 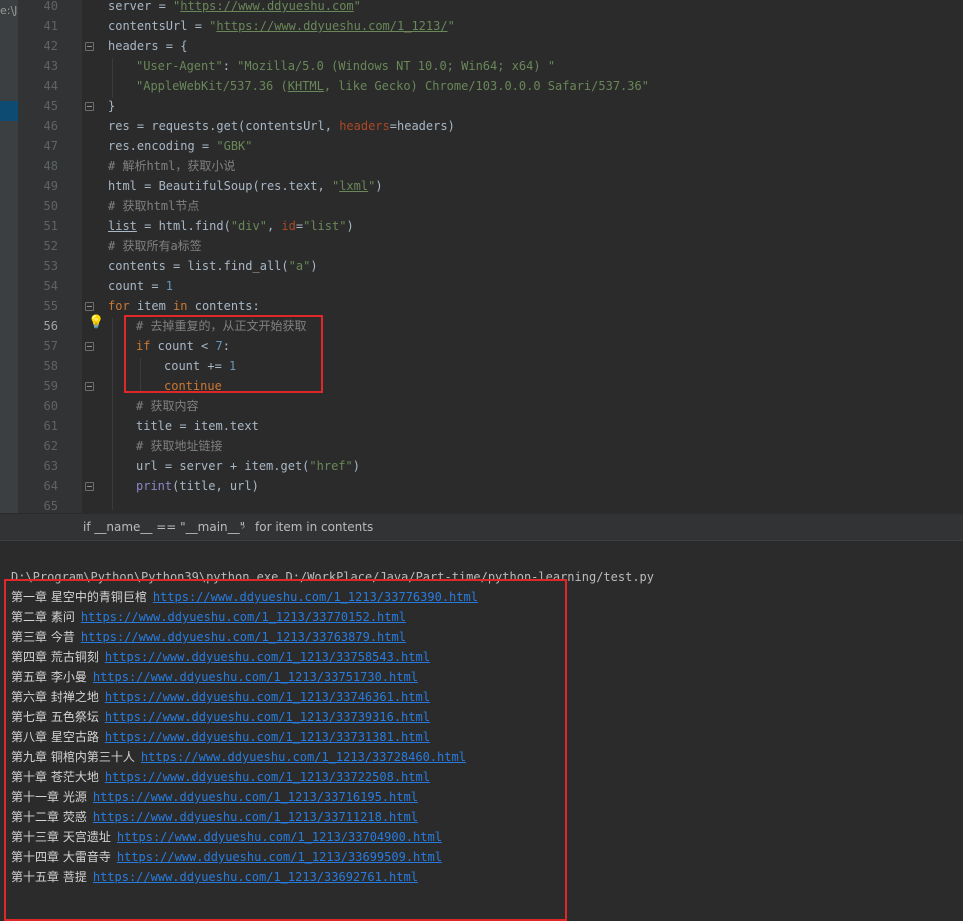 What do you see at coordinates (148, 46) in the screenshot?
I see `code-line-42: headers = {` at bounding box center [148, 46].